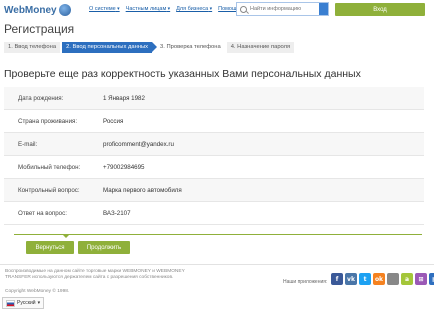  What do you see at coordinates (37, 291) in the screenshot?
I see `footer-copyright: Copyright WebMoney © 1998.` at bounding box center [37, 291].